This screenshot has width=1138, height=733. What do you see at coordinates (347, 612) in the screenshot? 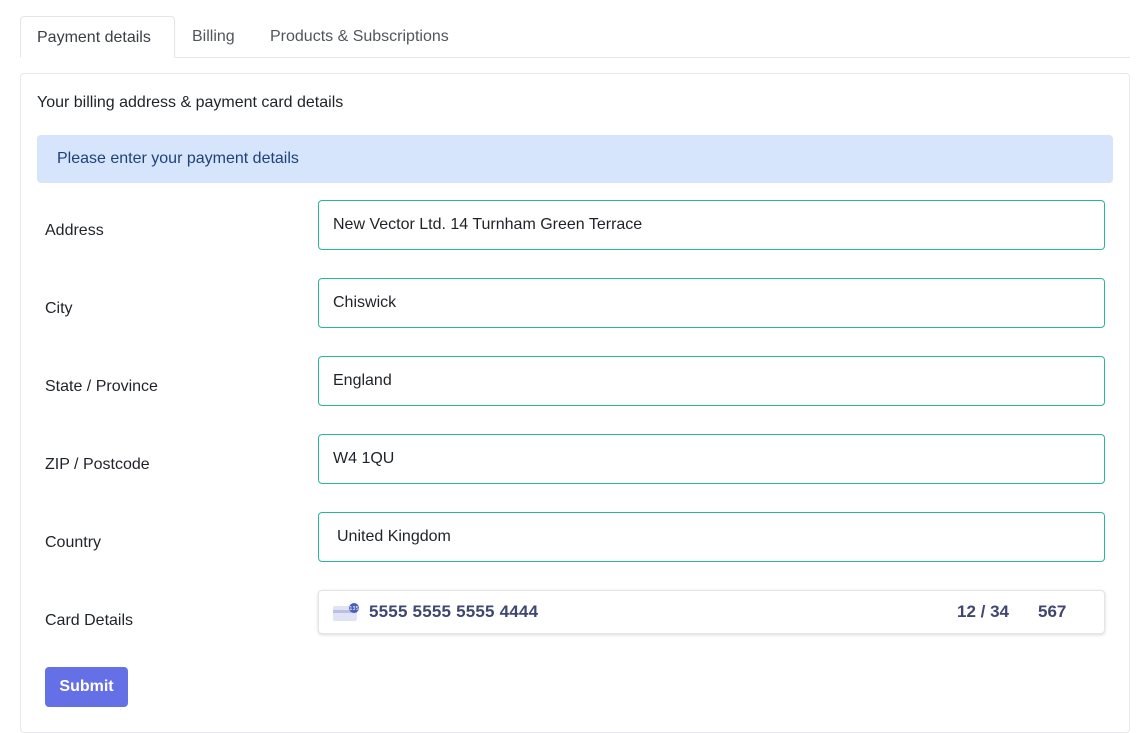
I see `credit-card-icon: 135` at bounding box center [347, 612].